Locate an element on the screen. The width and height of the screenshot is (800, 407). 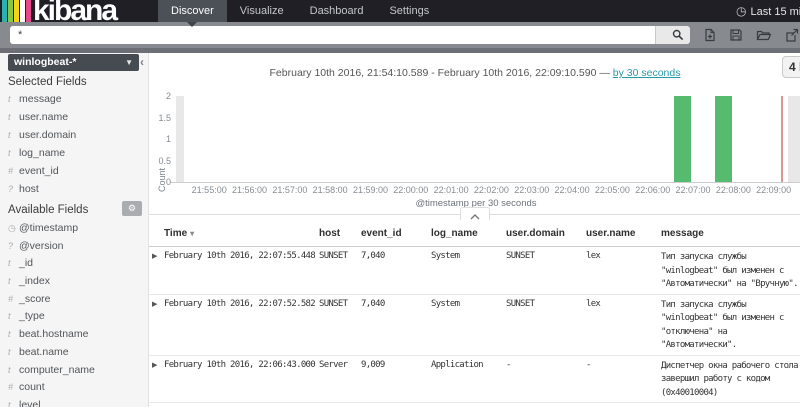
column-header-message: message is located at coordinates (682, 233).